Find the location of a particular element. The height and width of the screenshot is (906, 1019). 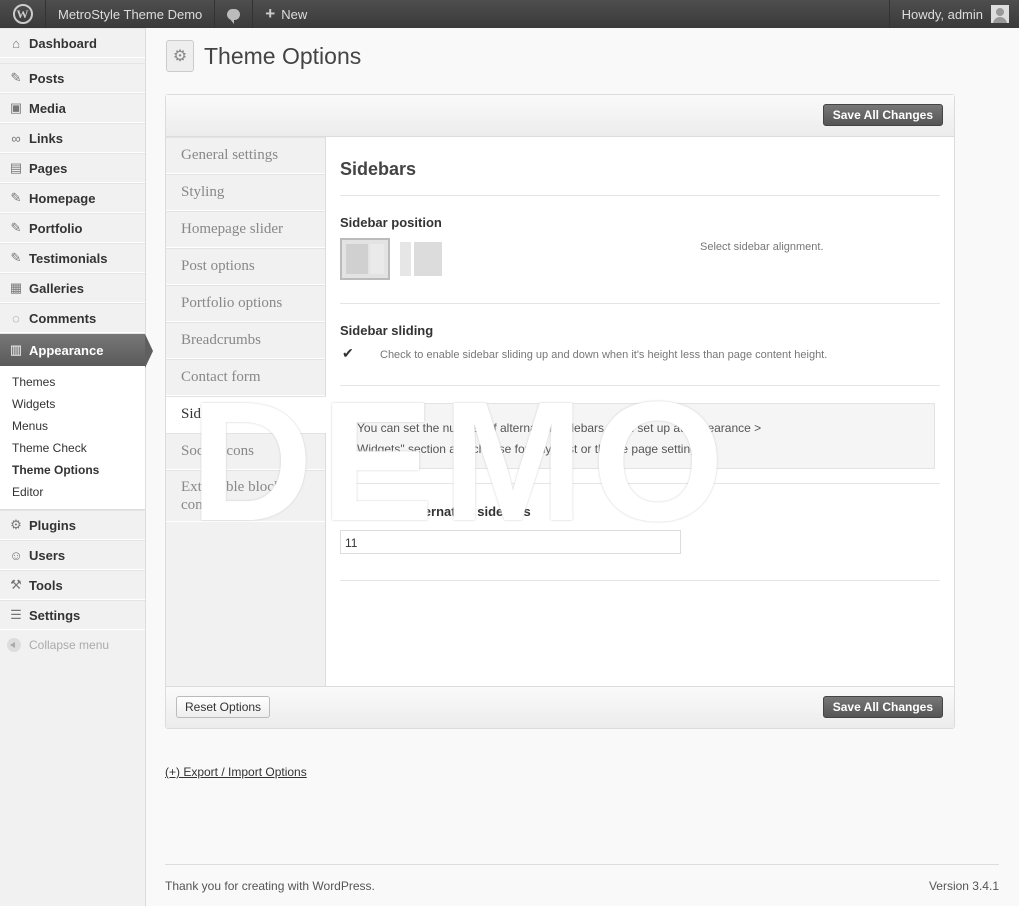

sidebar-sliding-label: Sidebar sliding is located at coordinates (387, 330).